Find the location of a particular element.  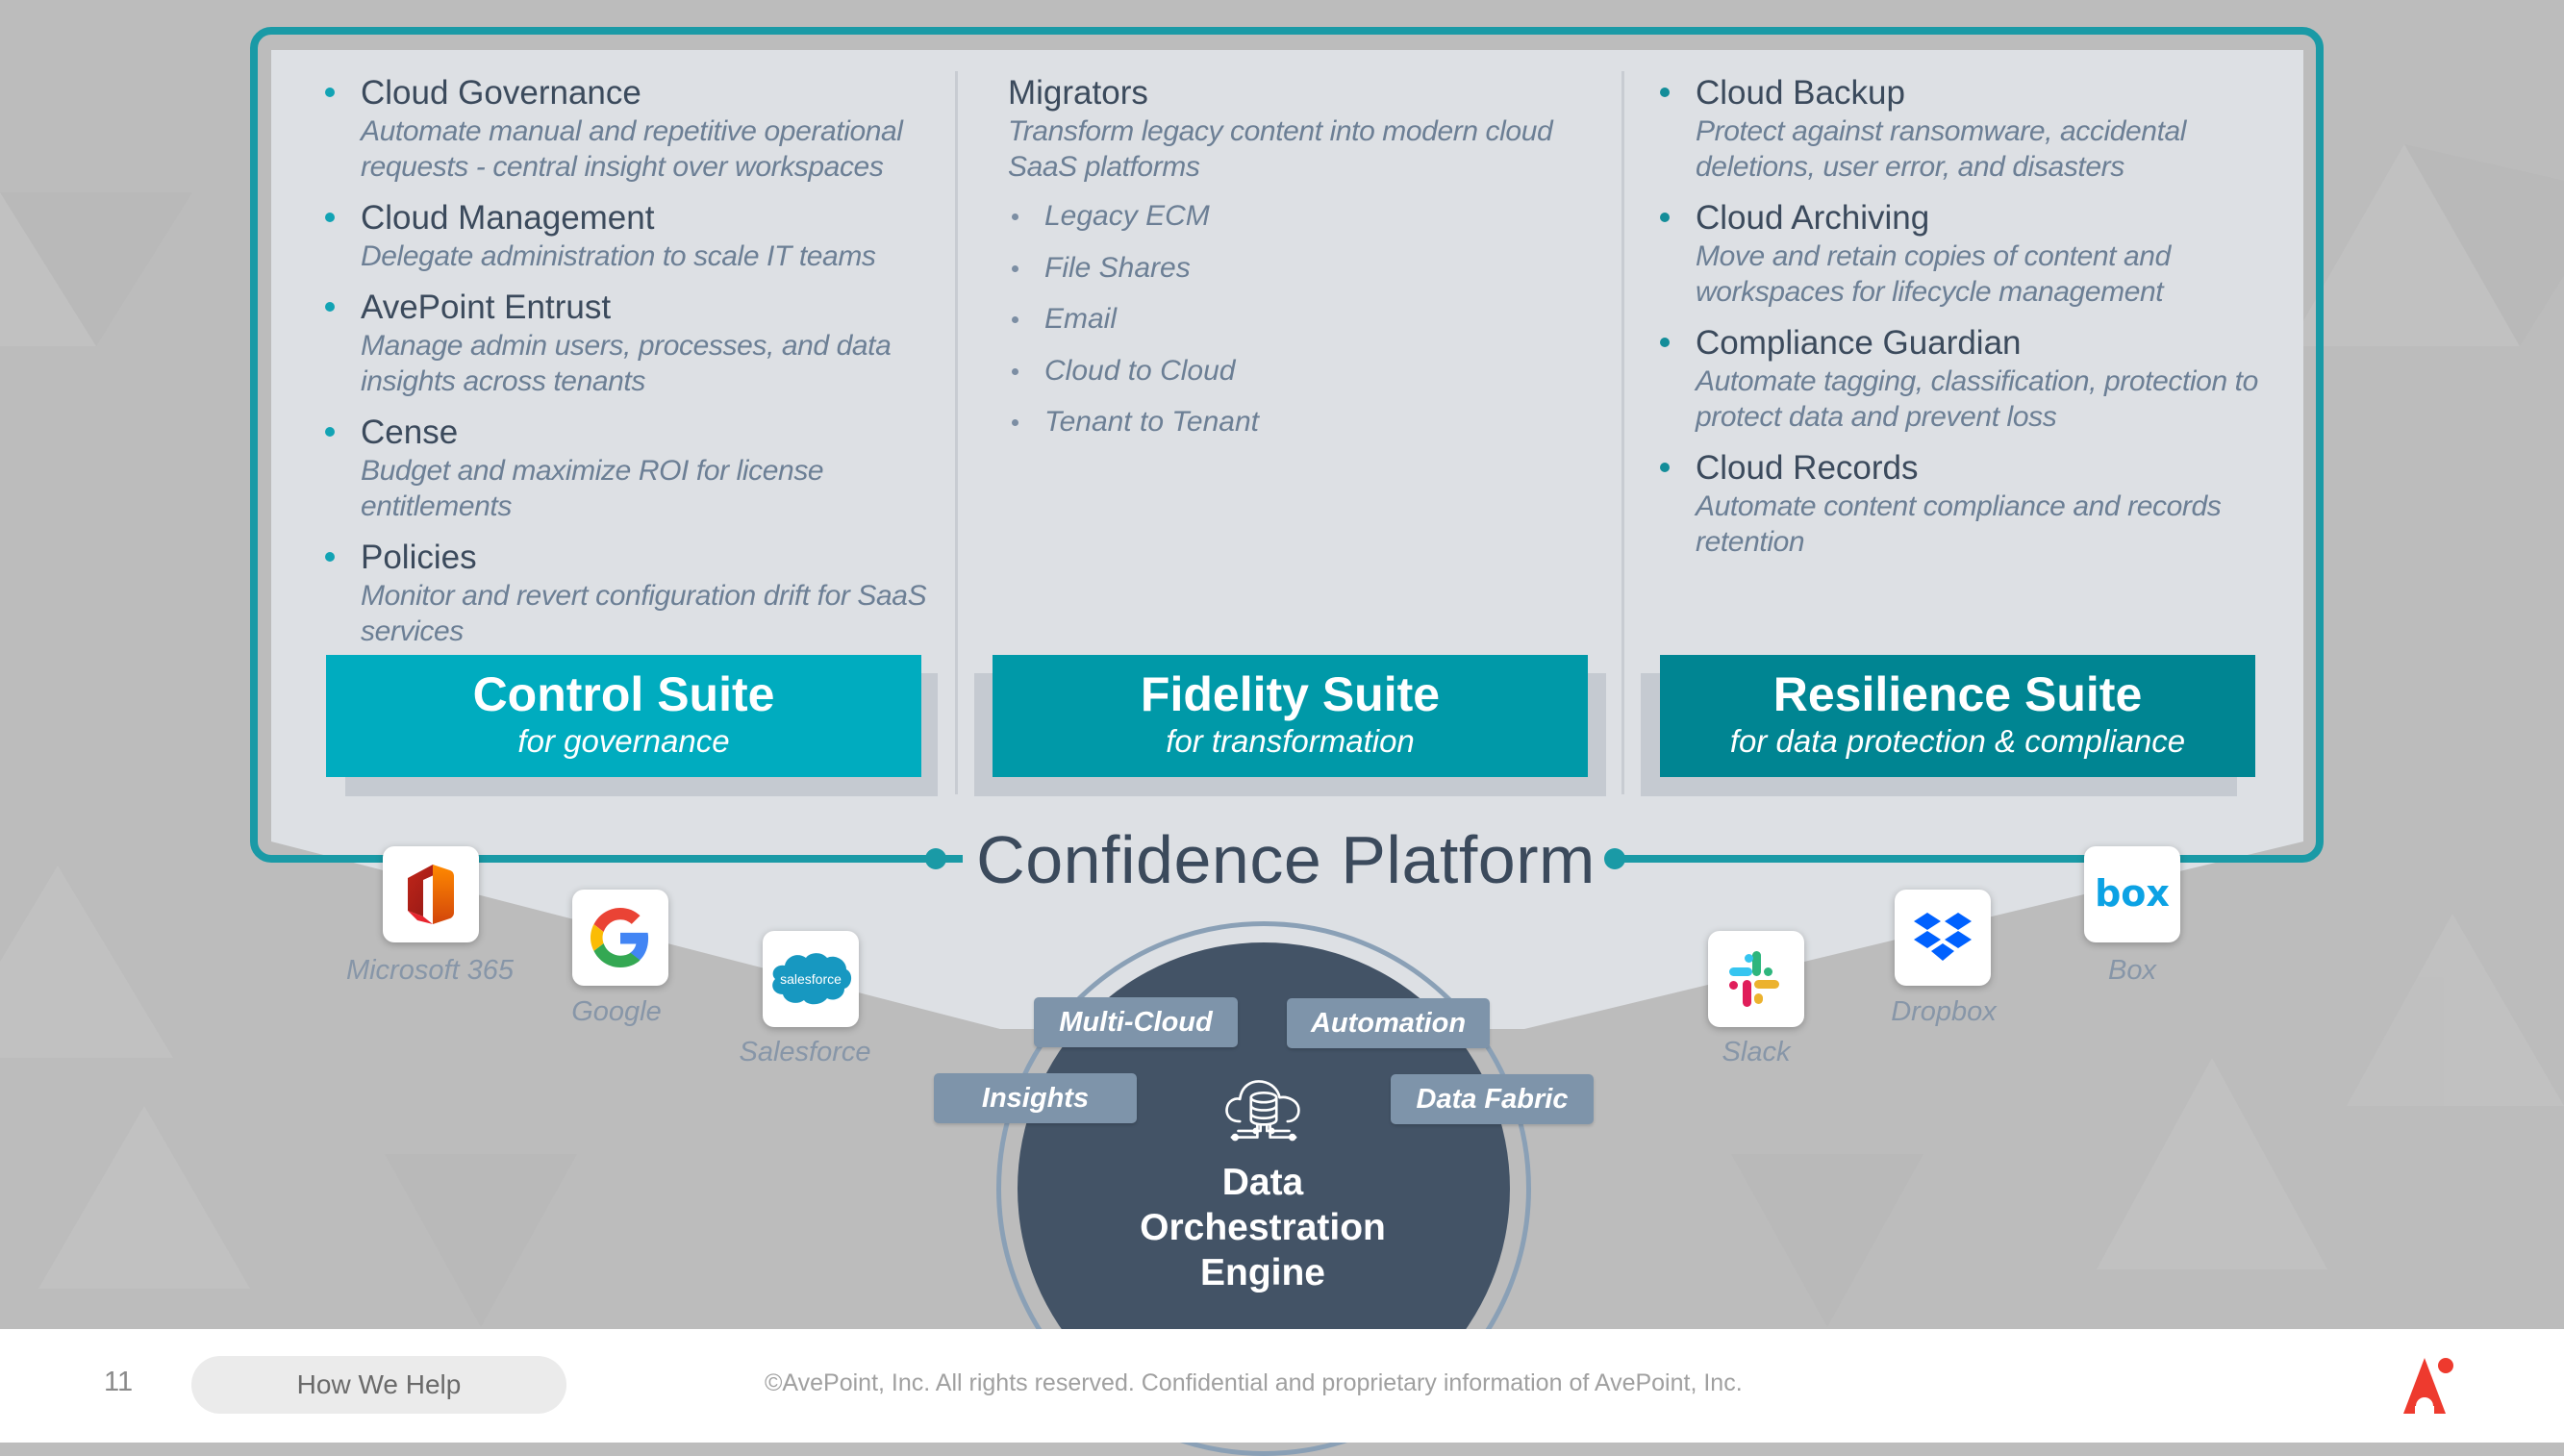

box-icon: box is located at coordinates (2132, 894).